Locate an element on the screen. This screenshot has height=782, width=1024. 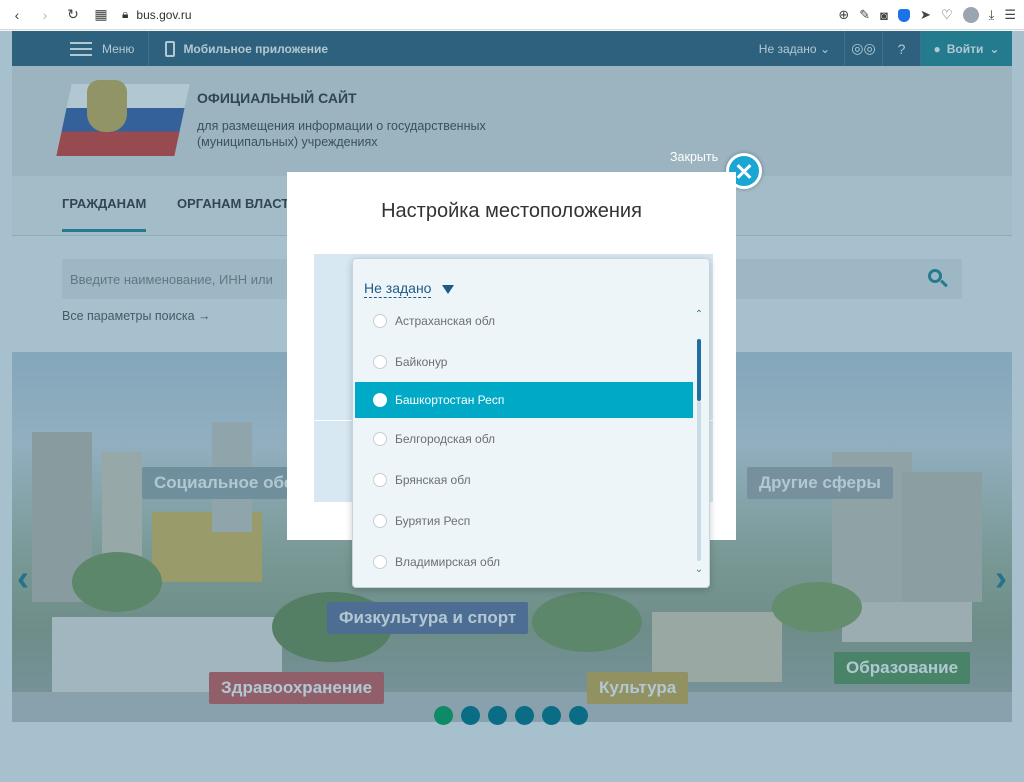
scrollbar-thumb is located at coordinates (699, 370).